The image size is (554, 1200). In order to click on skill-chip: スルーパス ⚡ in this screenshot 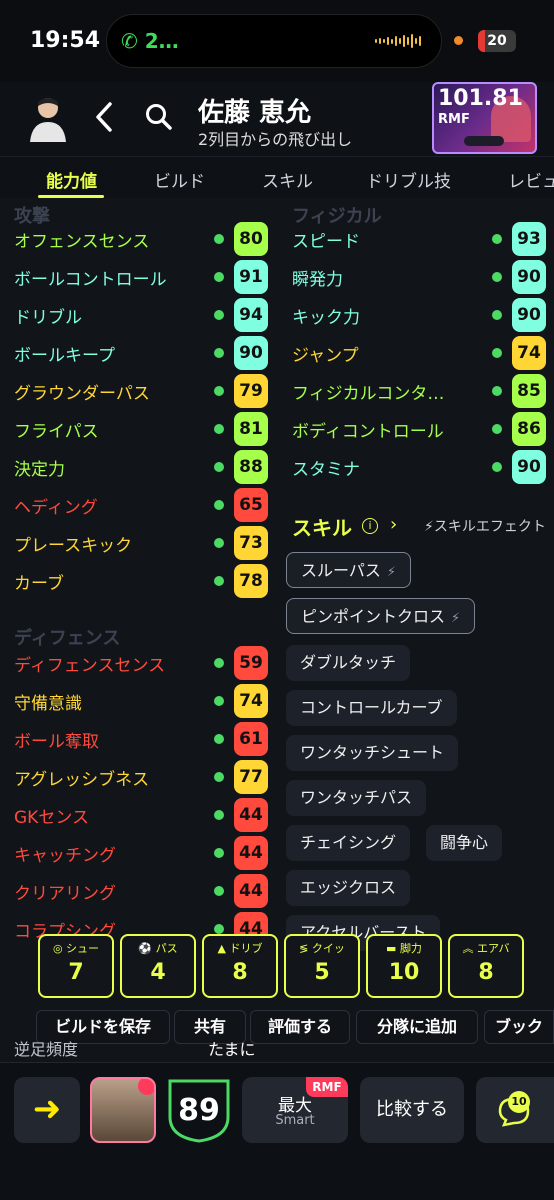, I will do `click(348, 570)`.